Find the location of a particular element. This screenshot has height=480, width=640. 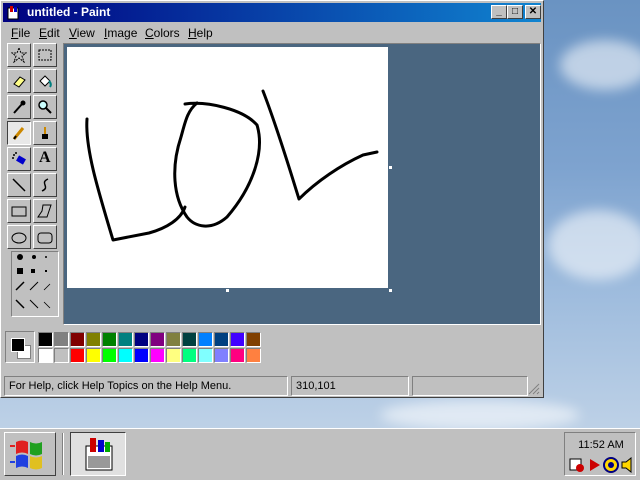

maximize-icon: □ is located at coordinates (515, 11).